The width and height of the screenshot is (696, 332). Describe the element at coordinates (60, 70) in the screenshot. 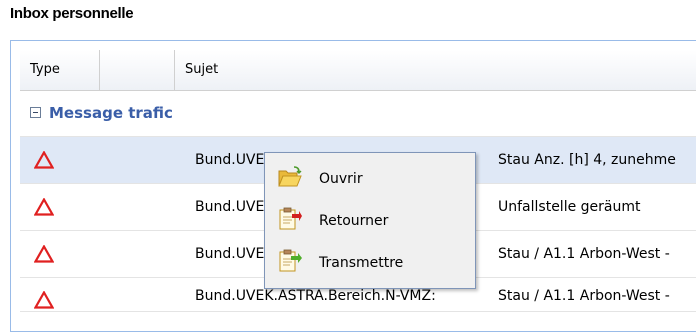

I see `column-header-type: Type` at that location.